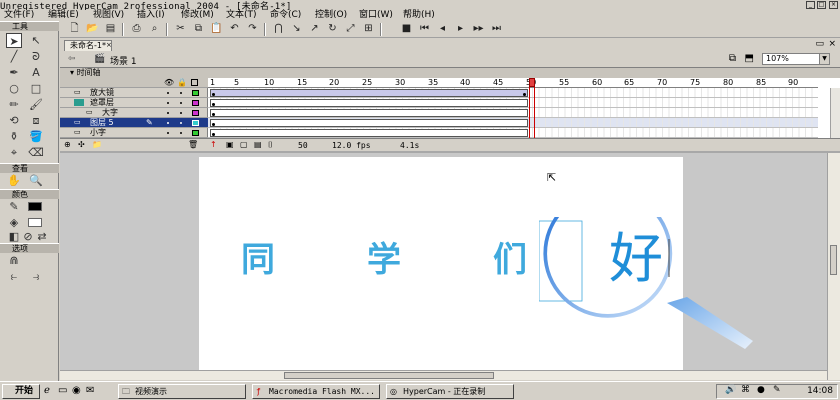 The width and height of the screenshot is (840, 400). What do you see at coordinates (35, 222) in the screenshot?
I see `fill-color-swatch` at bounding box center [35, 222].